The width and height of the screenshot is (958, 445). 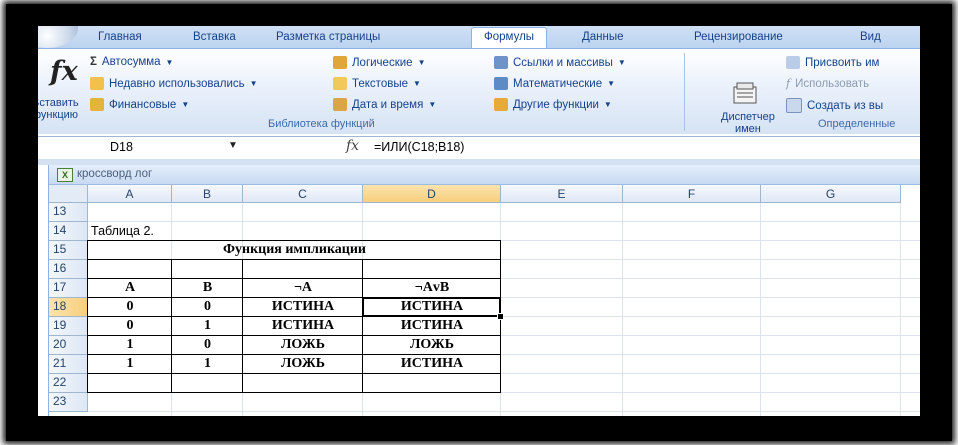 What do you see at coordinates (684, 92) in the screenshot?
I see `group-separator` at bounding box center [684, 92].